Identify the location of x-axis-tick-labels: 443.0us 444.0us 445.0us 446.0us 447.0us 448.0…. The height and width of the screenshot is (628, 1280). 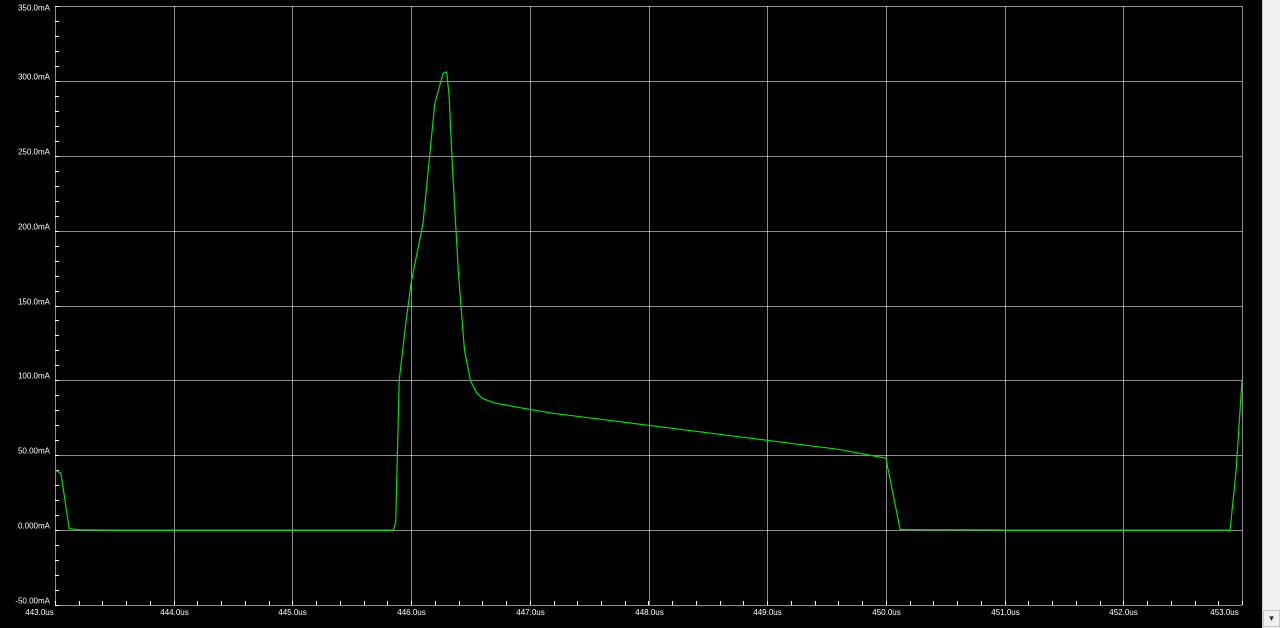
(631, 612).